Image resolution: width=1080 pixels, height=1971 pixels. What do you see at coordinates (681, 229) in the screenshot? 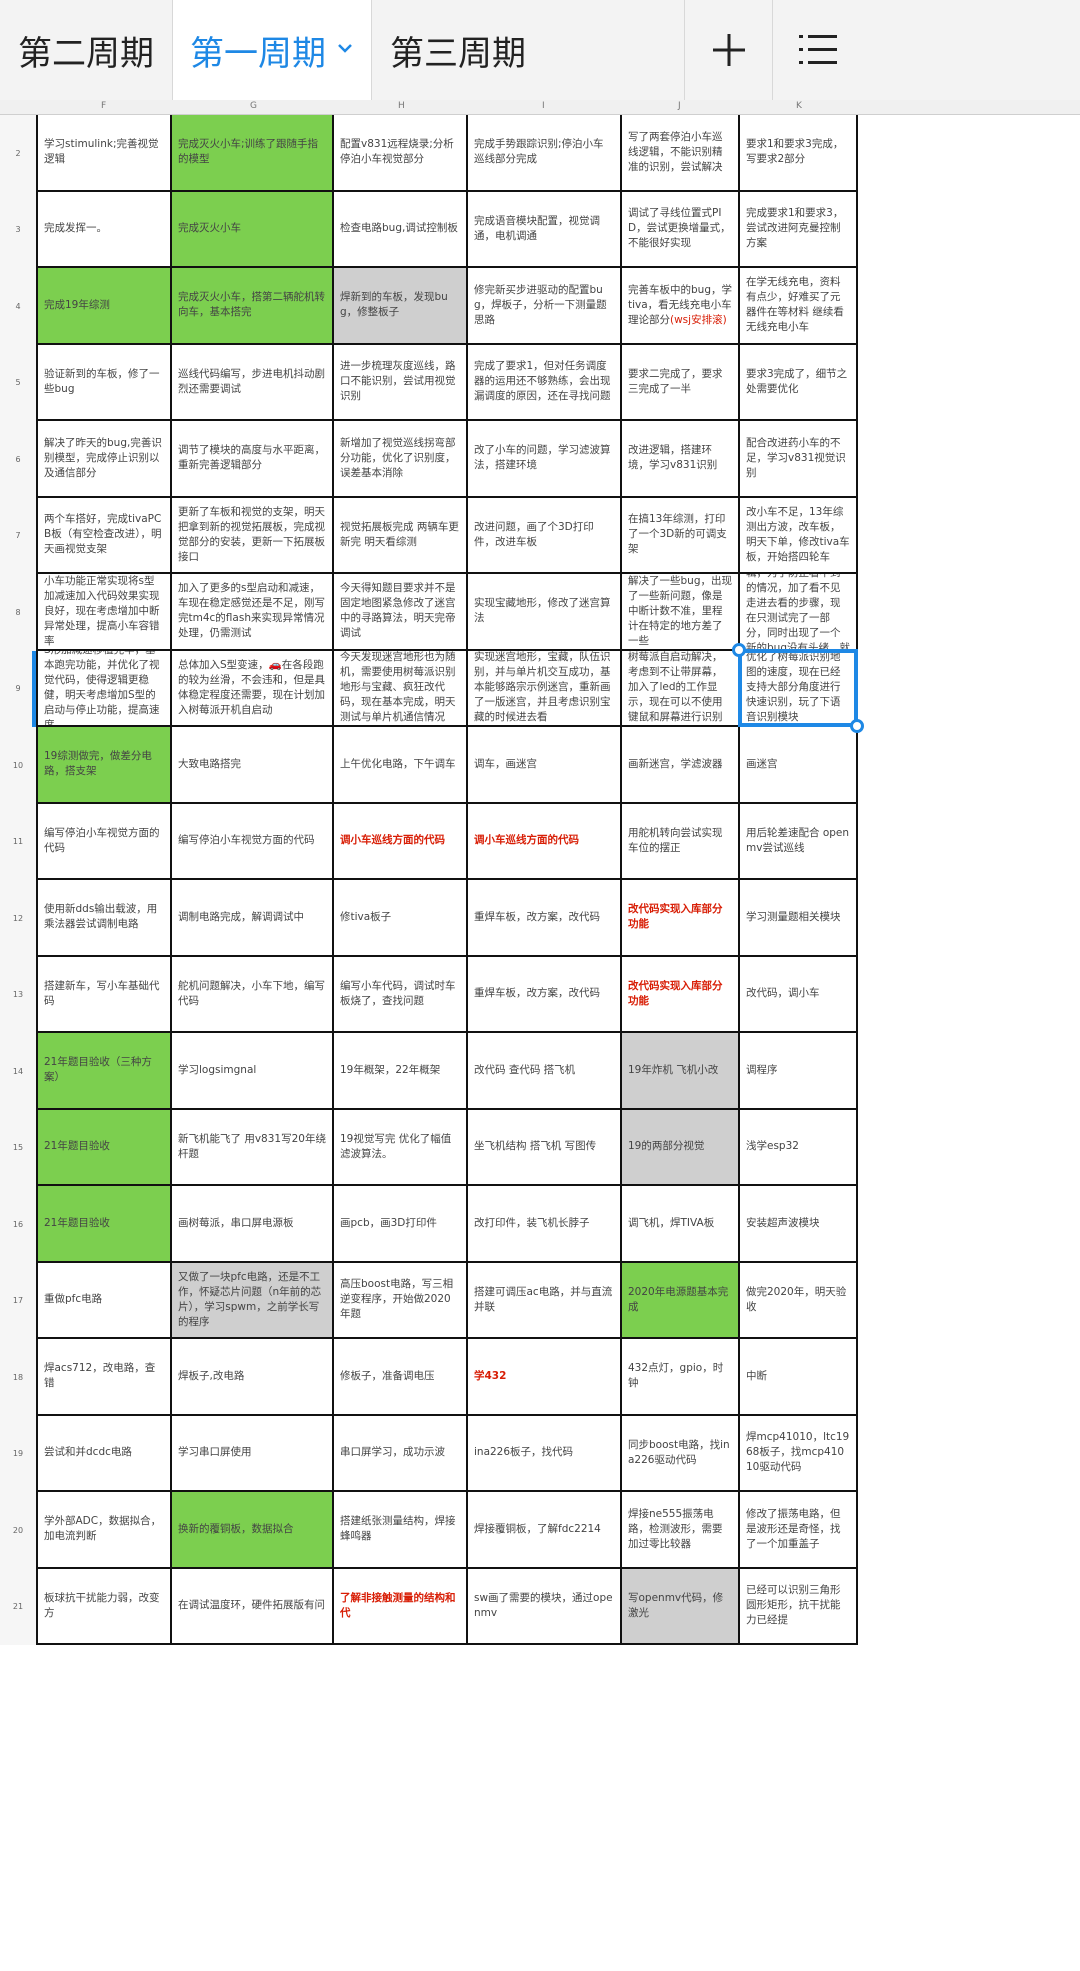
I see `table-cell: 调试了寻线位置式PID，尝试更换增量式，不能很好实现` at bounding box center [681, 229].